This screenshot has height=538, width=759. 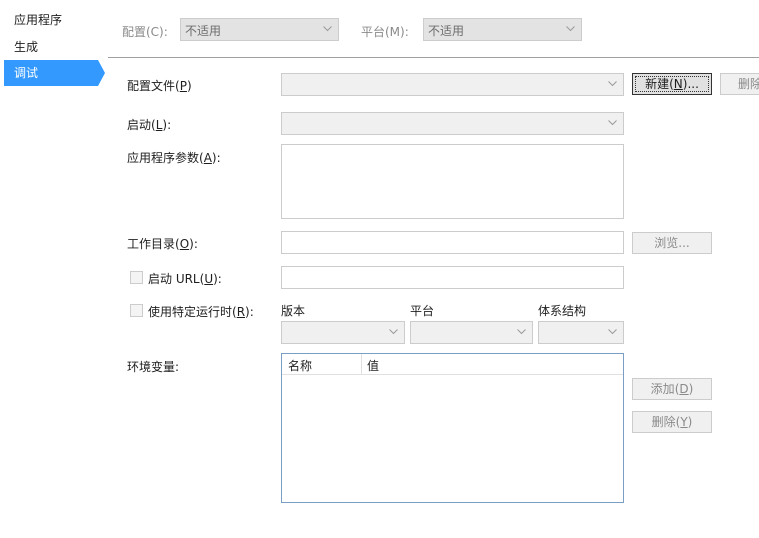 I want to click on runtime-platform-dropdown, so click(x=471, y=332).